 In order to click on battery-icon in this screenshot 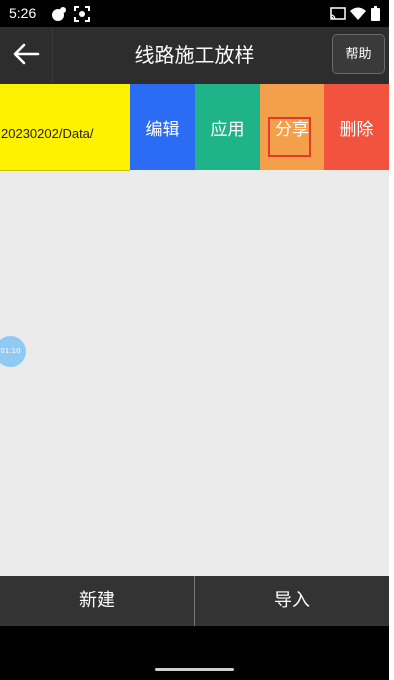, I will do `click(375, 15)`.